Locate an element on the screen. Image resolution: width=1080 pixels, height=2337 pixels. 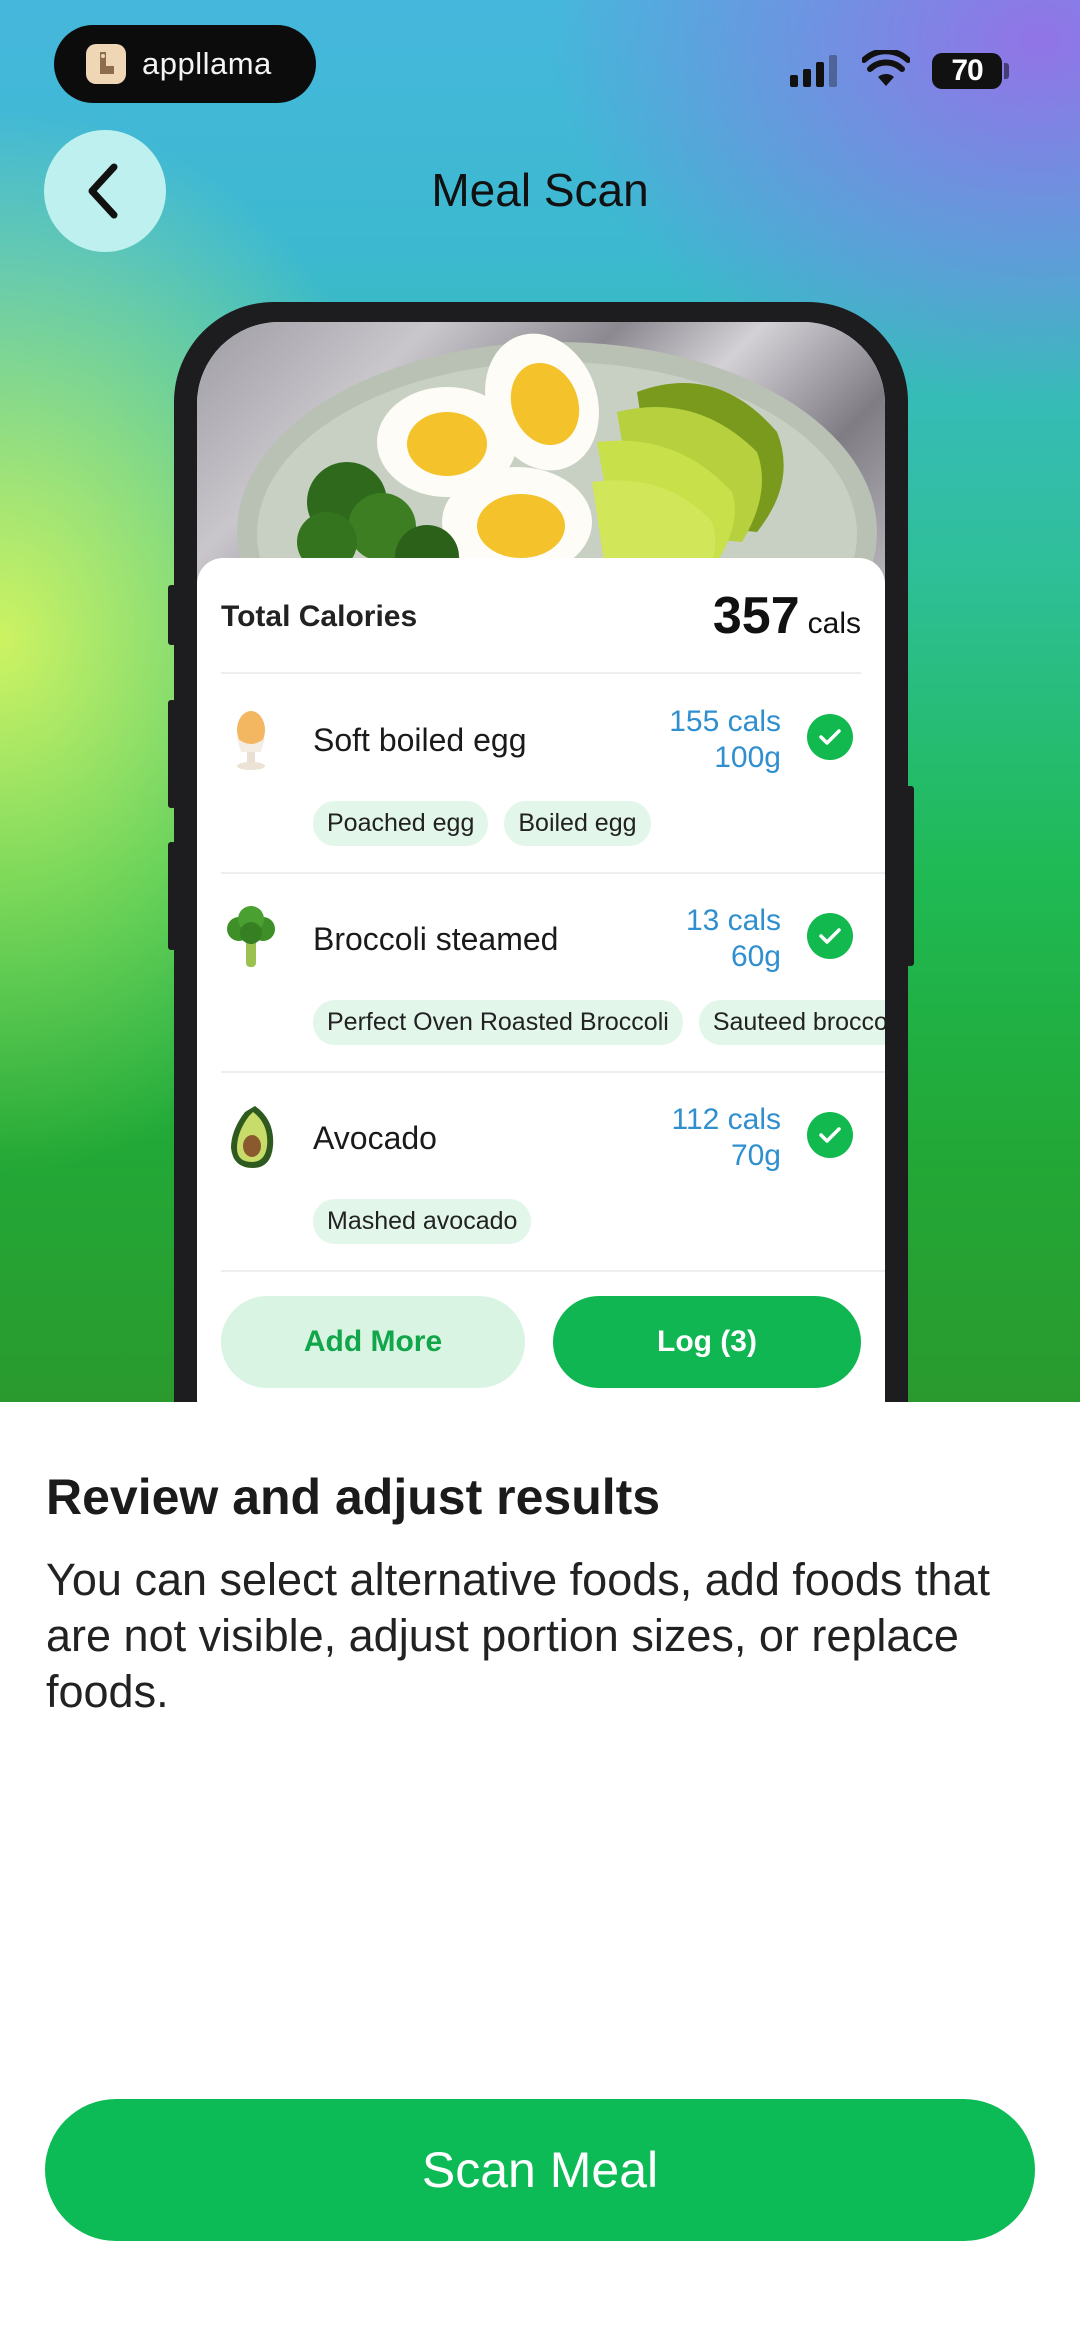
food-name: Avocado is located at coordinates (375, 1138).